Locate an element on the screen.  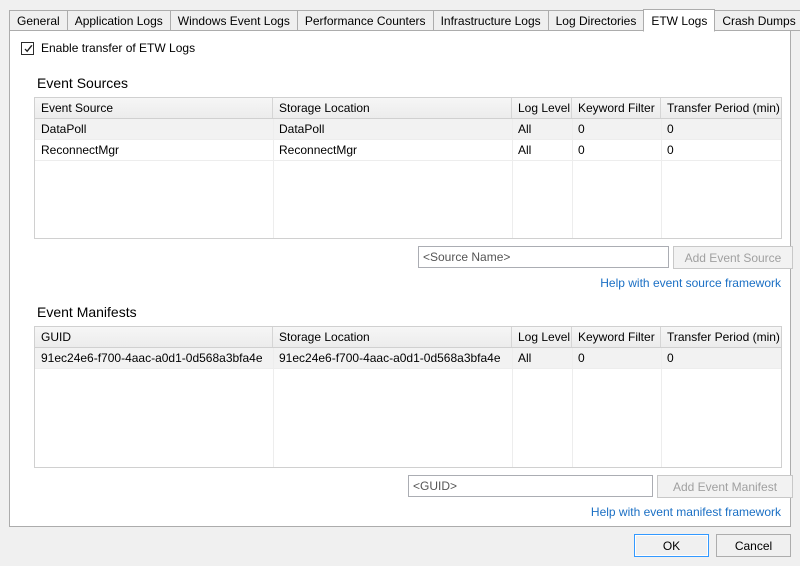
cell-storage-location: ReconnectMgr is located at coordinates (318, 150).